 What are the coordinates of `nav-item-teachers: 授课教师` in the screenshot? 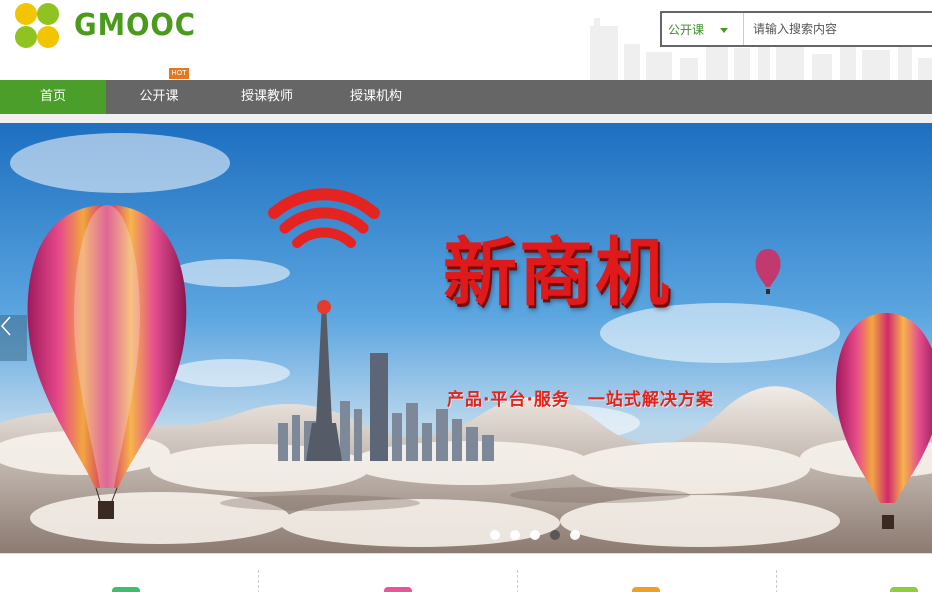 It's located at (267, 97).